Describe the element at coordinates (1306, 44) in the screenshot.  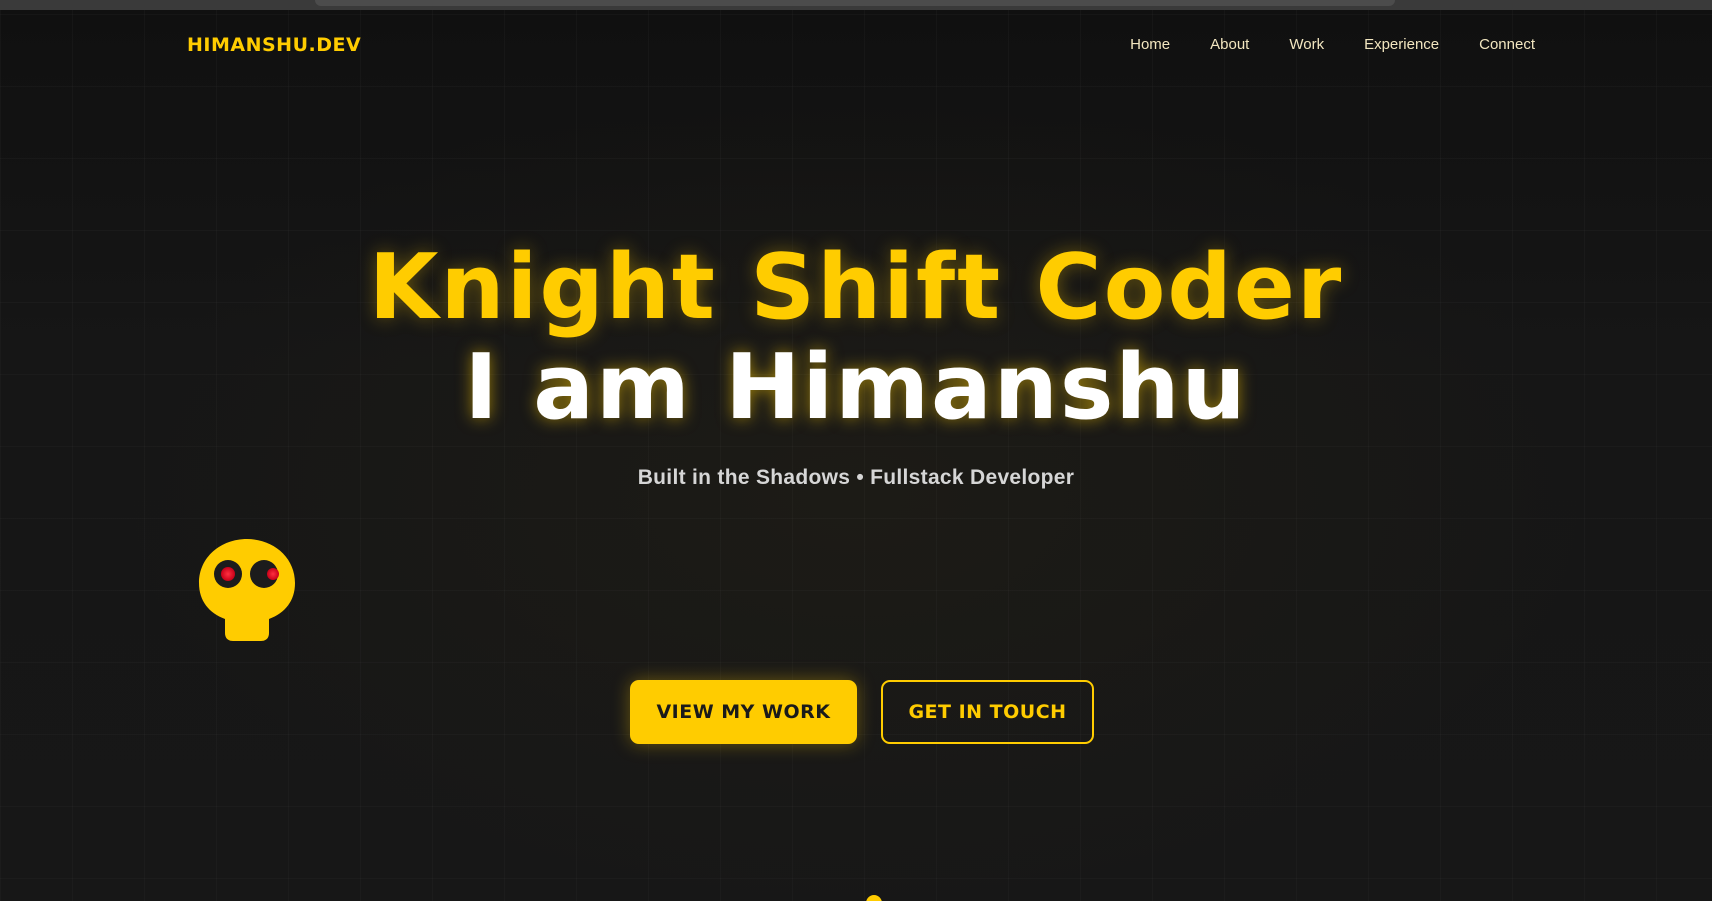
I see `nav-link-work: Work` at that location.